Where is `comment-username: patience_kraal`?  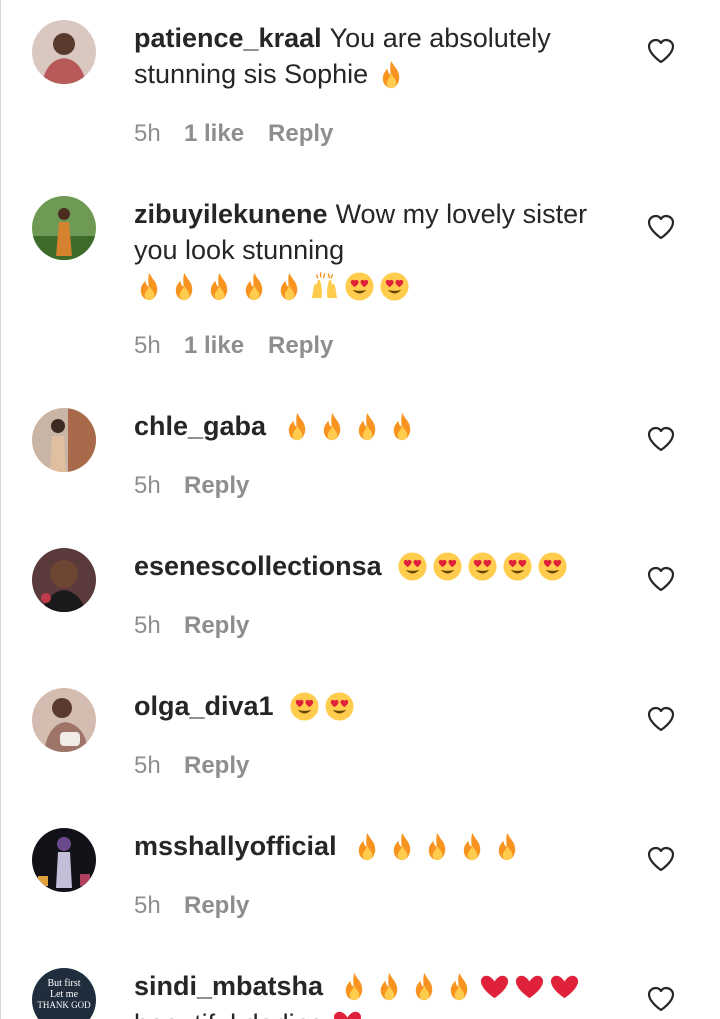
comment-username: patience_kraal is located at coordinates (228, 38).